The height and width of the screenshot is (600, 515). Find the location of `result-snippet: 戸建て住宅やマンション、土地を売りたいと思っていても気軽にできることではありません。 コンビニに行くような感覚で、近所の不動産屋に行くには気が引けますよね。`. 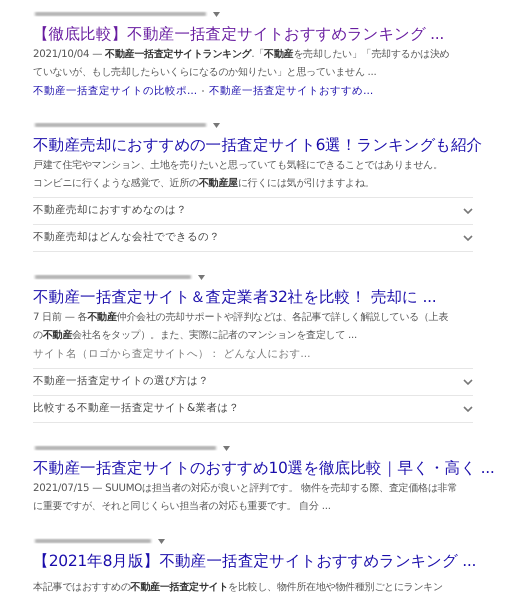

result-snippet: 戸建て住宅やマンション、土地を売りたいと思っていても気軽にできることではありません。 コンビニに行くような感覚で、近所の不動産屋に行くには気が引けますよね。 is located at coordinates (237, 174).